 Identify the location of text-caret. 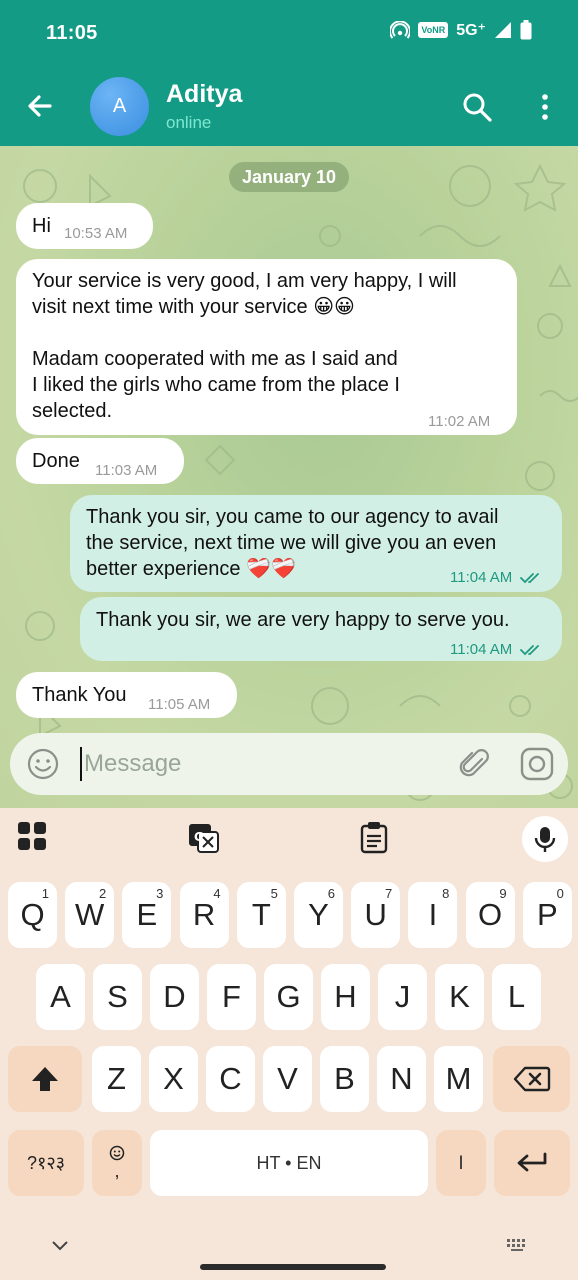
(81, 764).